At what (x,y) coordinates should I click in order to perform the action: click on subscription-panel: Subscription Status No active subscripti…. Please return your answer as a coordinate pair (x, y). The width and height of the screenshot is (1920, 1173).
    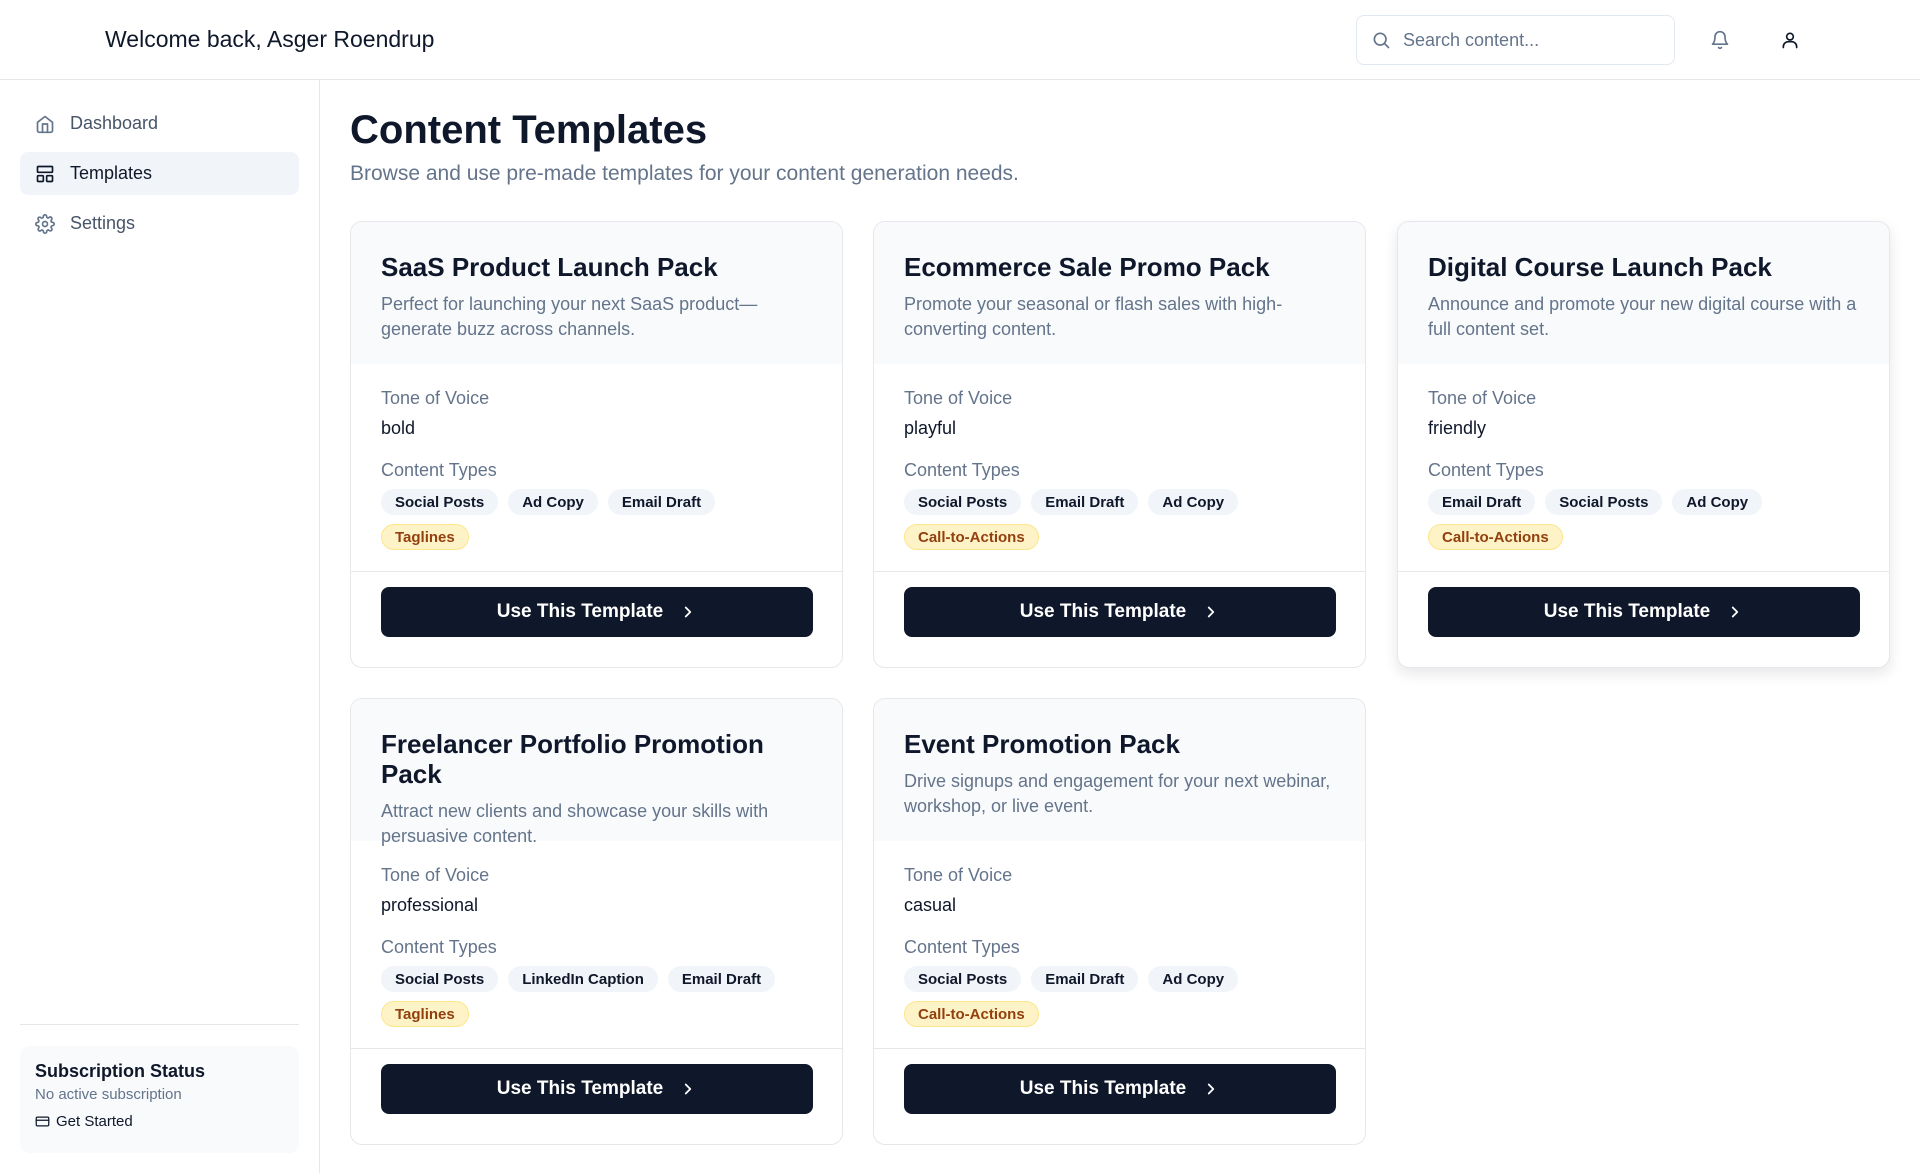
    Looking at the image, I should click on (159, 1099).